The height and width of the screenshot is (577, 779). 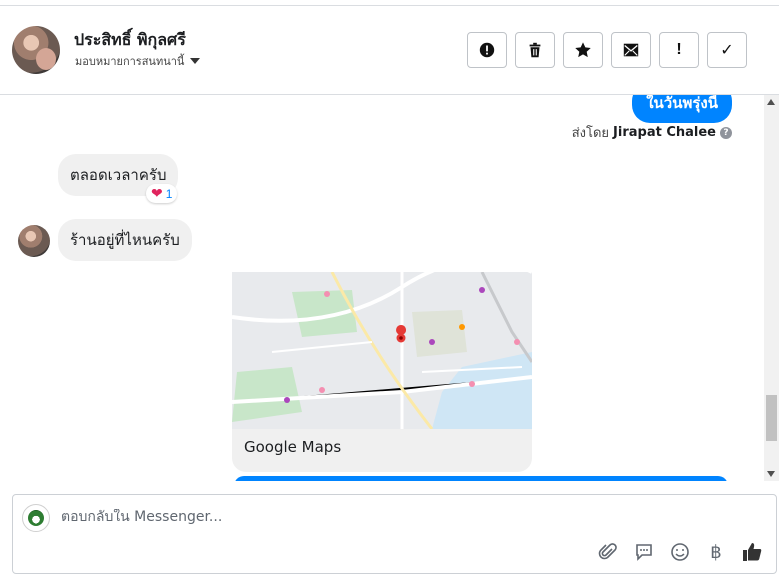 I want to click on star-button, so click(x=583, y=50).